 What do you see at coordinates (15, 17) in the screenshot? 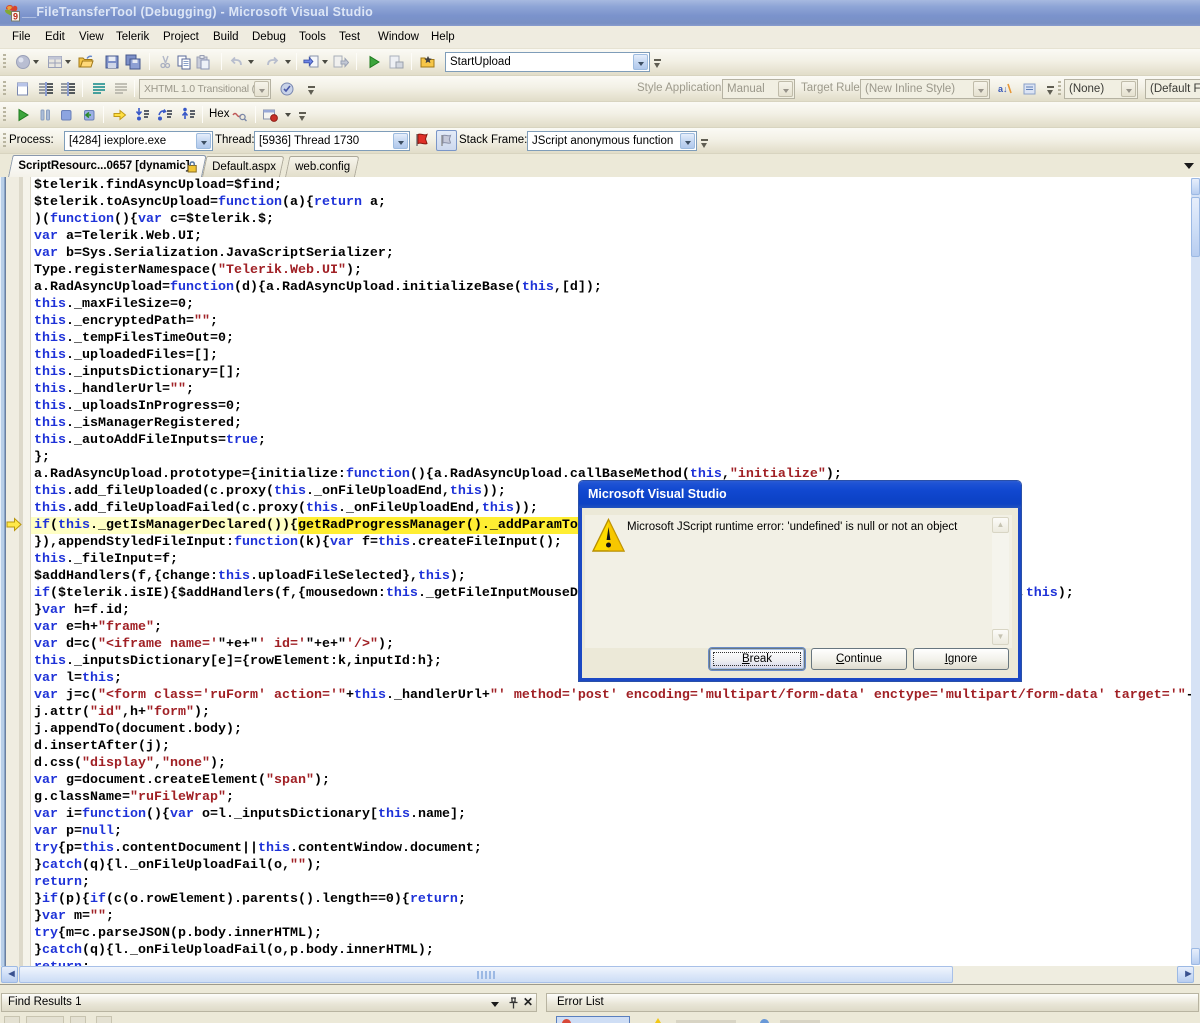
I see `svg-text: 9` at bounding box center [15, 17].